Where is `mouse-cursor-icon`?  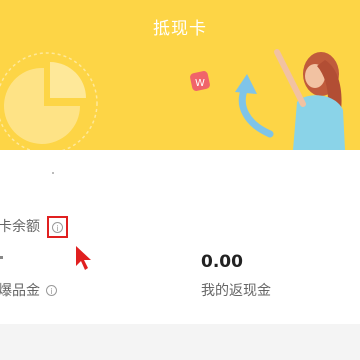
mouse-cursor-icon is located at coordinates (83, 258).